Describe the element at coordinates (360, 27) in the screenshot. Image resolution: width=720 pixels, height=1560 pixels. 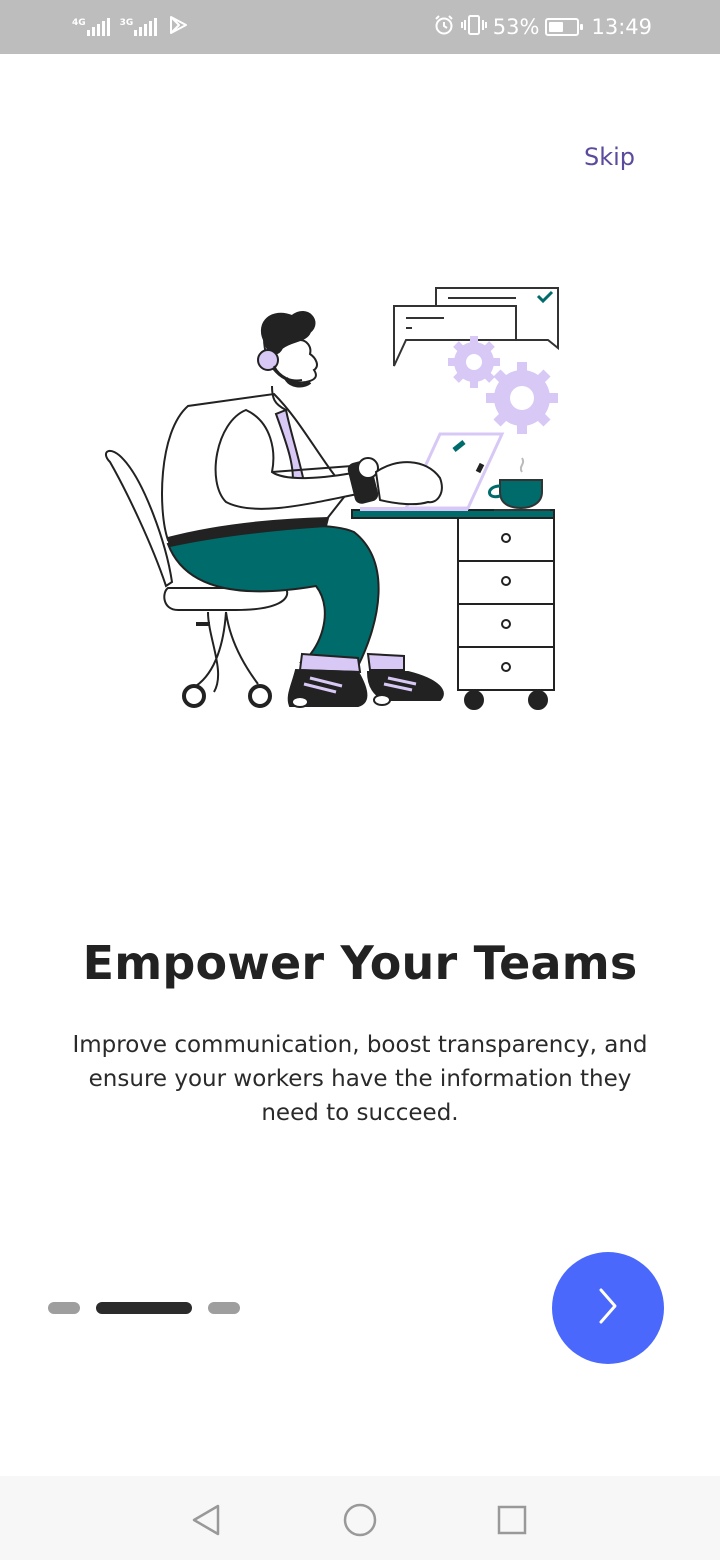
I see `status-bar: 4G 3G 53% 13:49` at that location.